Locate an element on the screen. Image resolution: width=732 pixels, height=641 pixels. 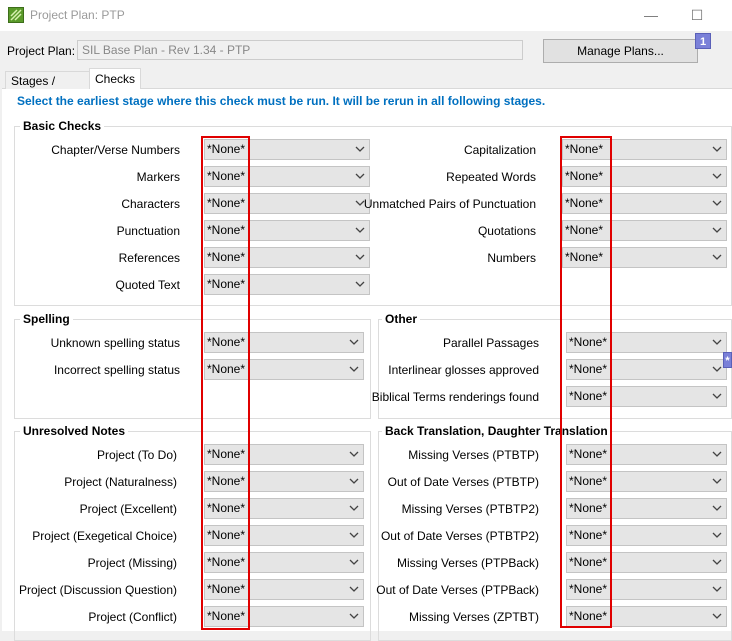
check-markers-label: Markers is located at coordinates (158, 177).